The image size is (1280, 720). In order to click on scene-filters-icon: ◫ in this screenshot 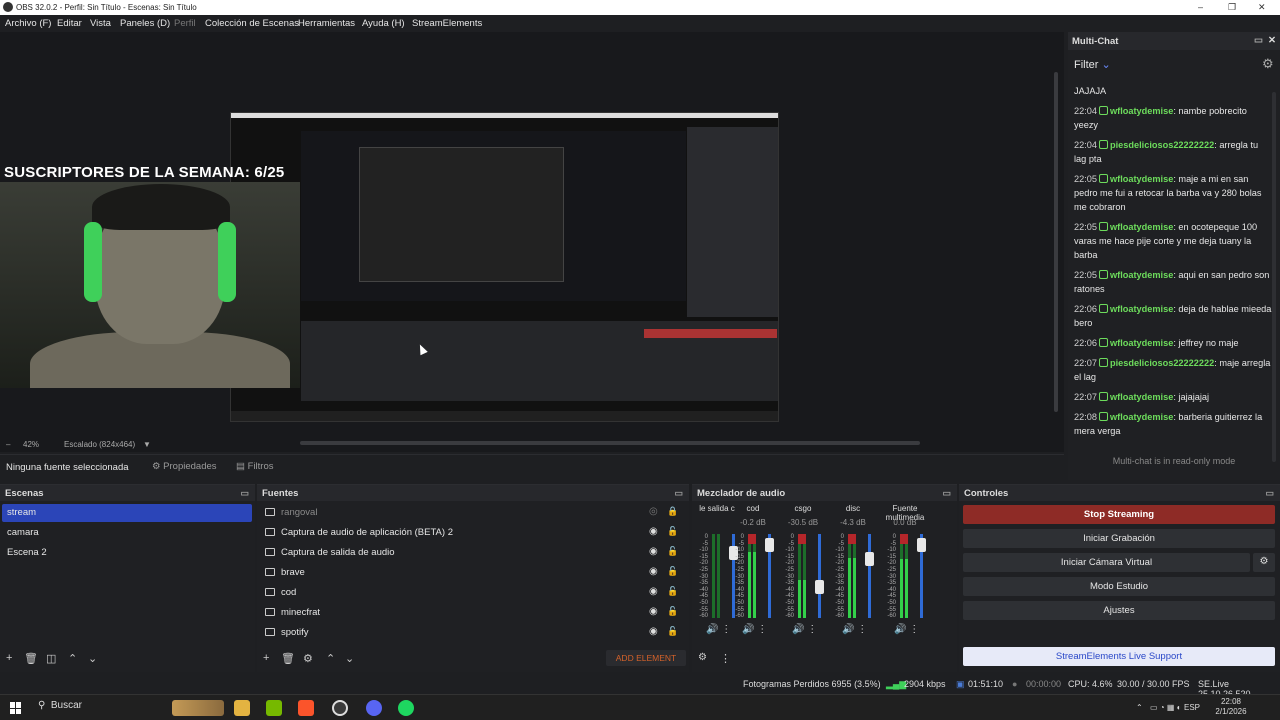, I will do `click(51, 658)`.